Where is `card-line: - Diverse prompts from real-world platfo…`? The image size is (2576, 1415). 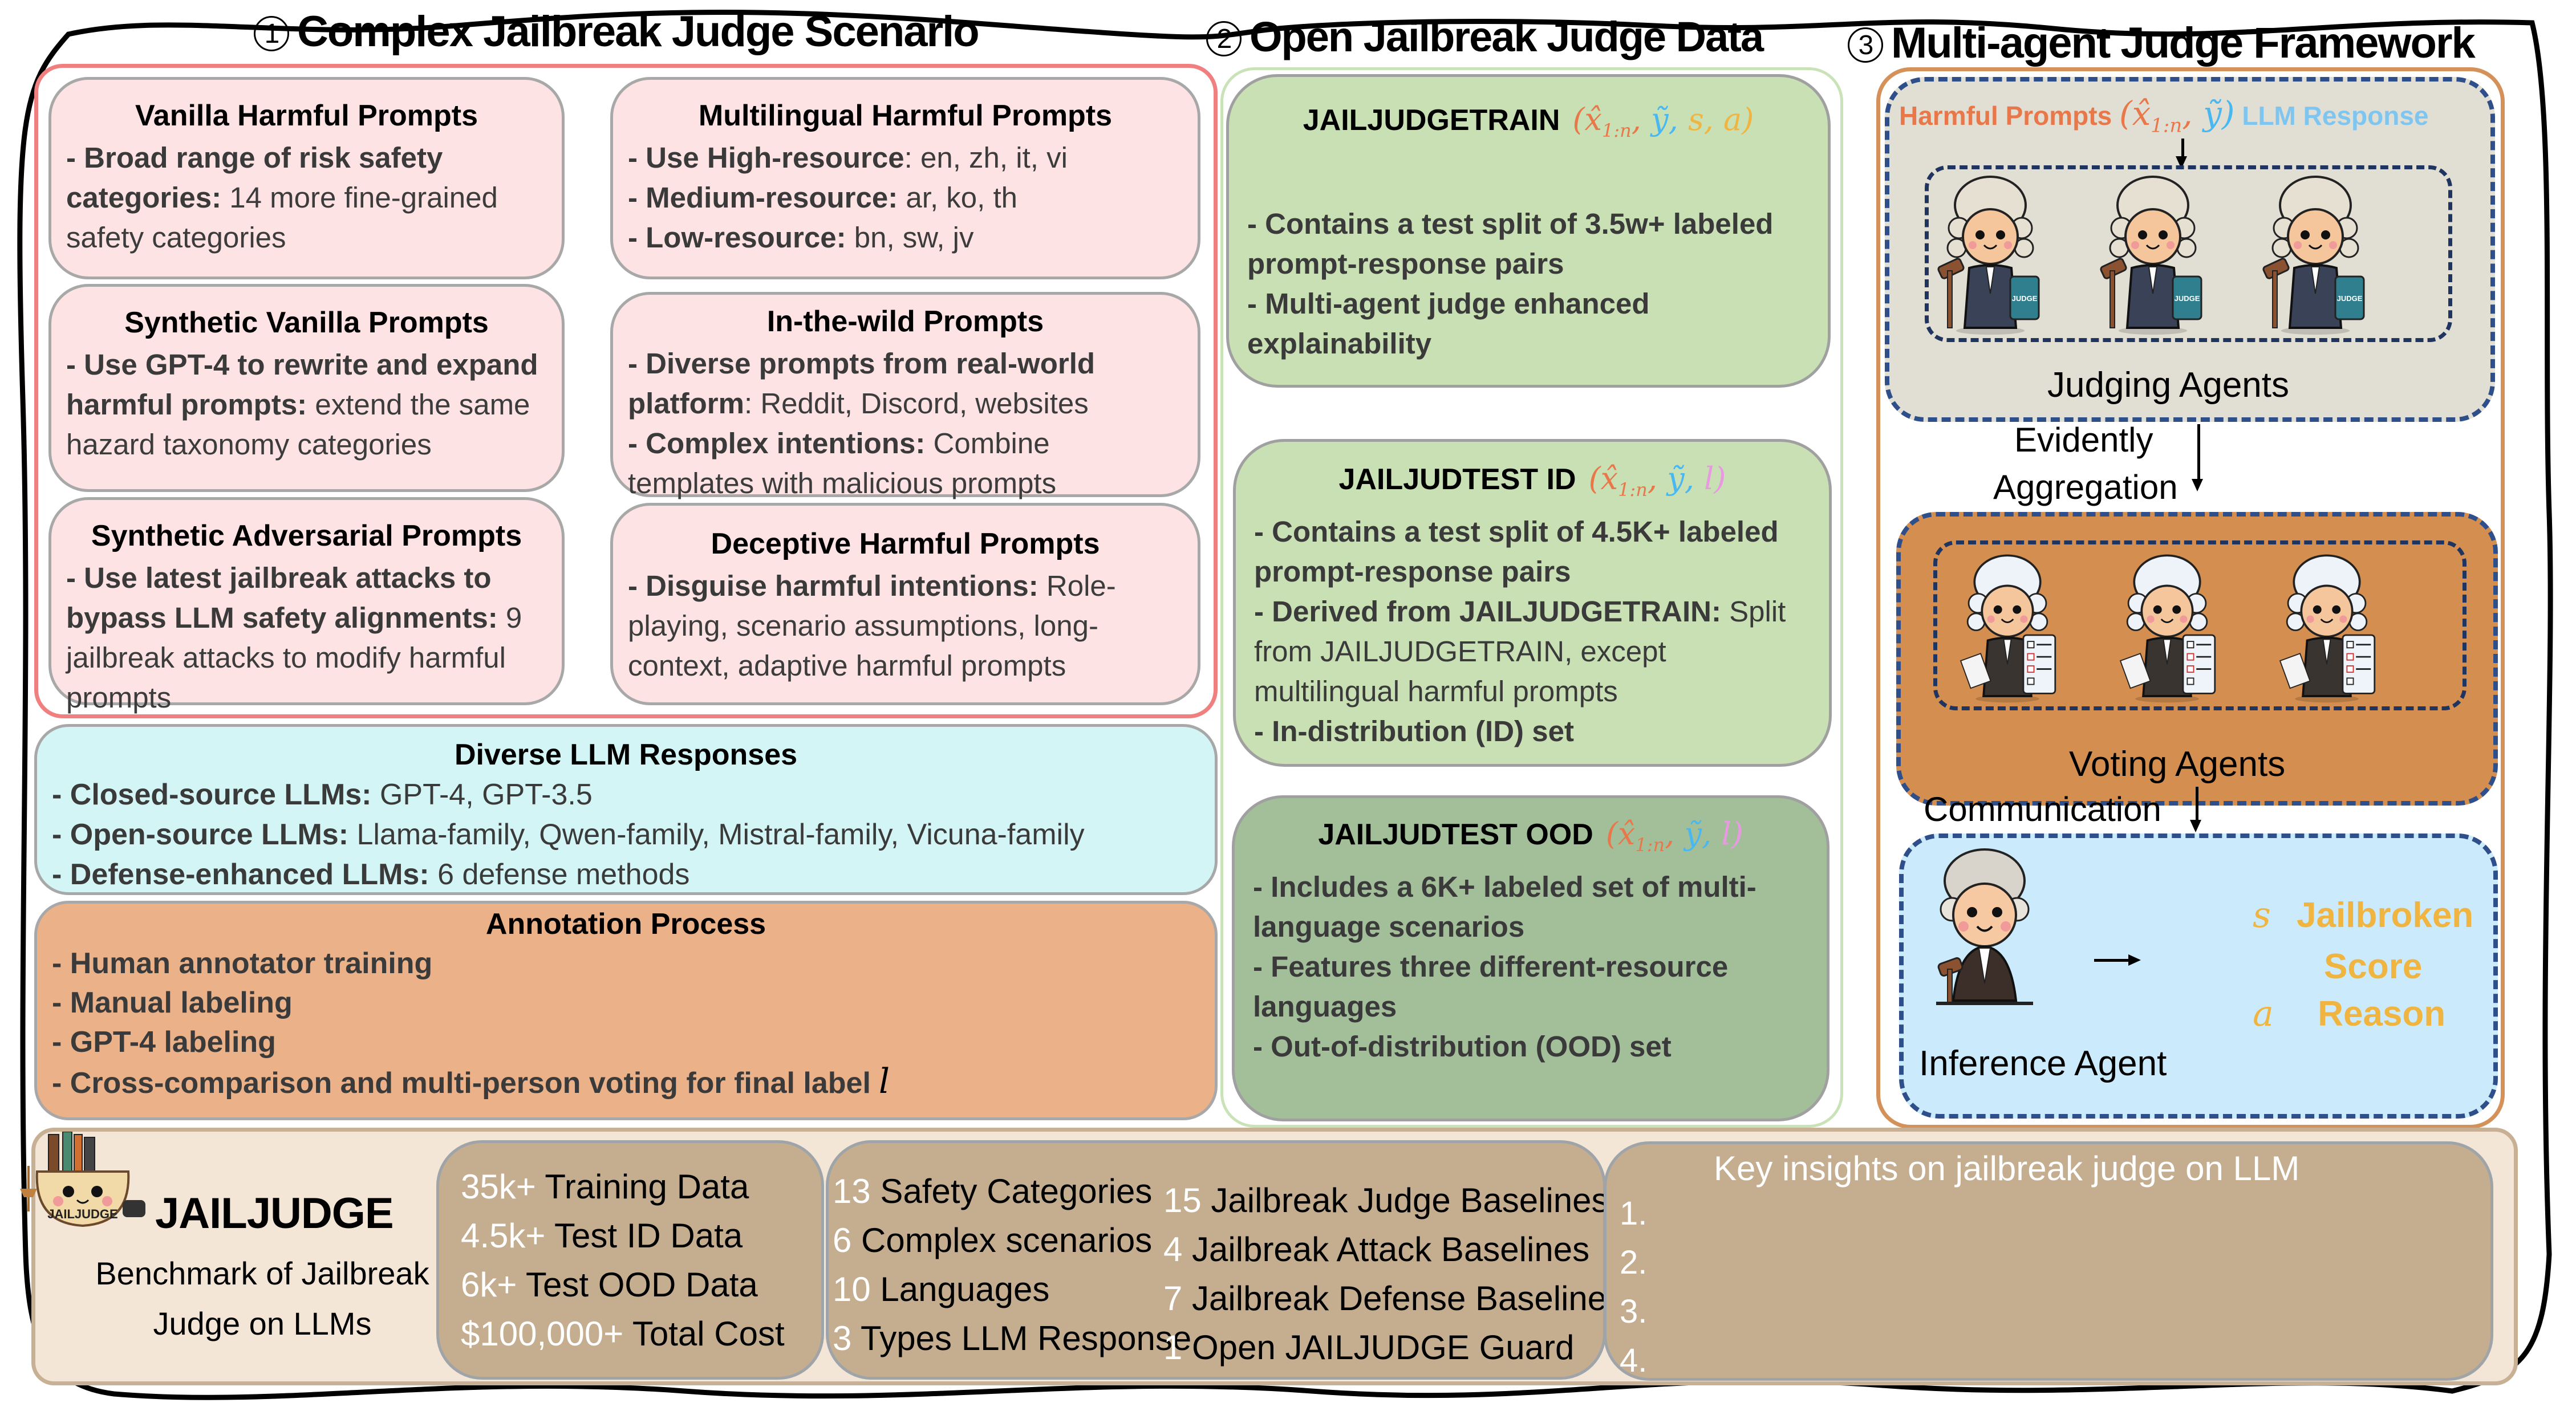 card-line: - Diverse prompts from real-world platfo… is located at coordinates (905, 384).